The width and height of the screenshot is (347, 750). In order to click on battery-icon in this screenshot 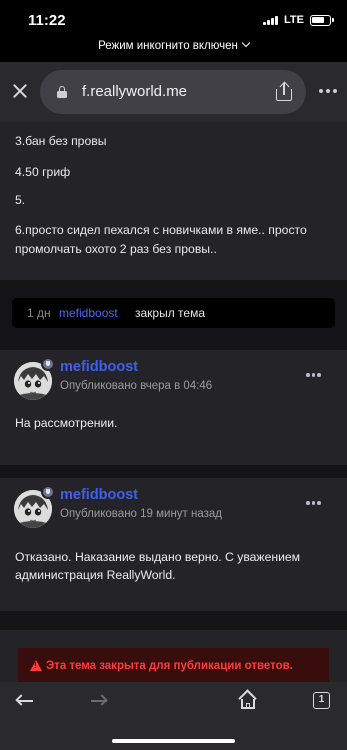, I will do `click(322, 20)`.